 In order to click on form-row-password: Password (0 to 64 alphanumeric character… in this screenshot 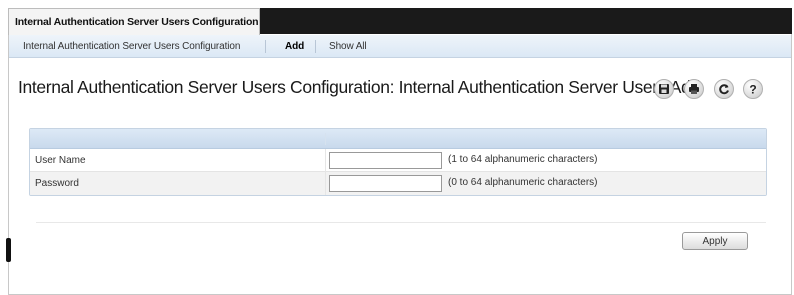, I will do `click(398, 183)`.